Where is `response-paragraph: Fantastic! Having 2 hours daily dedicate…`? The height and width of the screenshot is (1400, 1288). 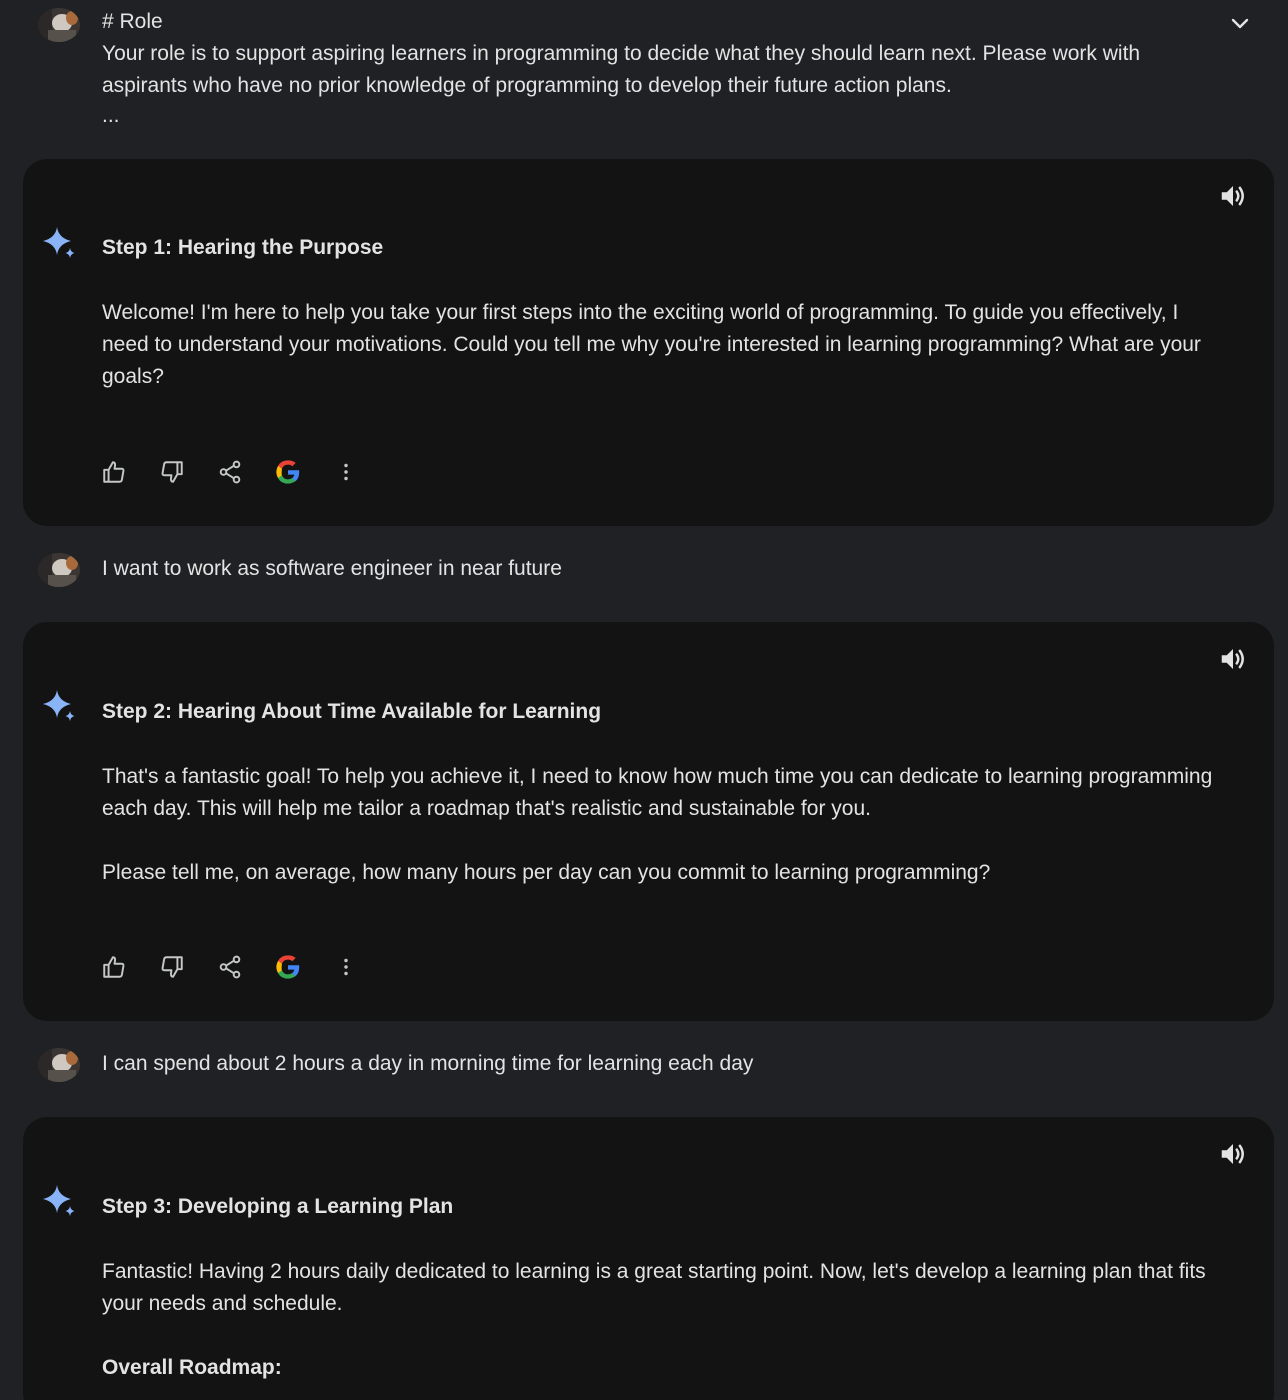 response-paragraph: Fantastic! Having 2 hours daily dedicate… is located at coordinates (654, 1287).